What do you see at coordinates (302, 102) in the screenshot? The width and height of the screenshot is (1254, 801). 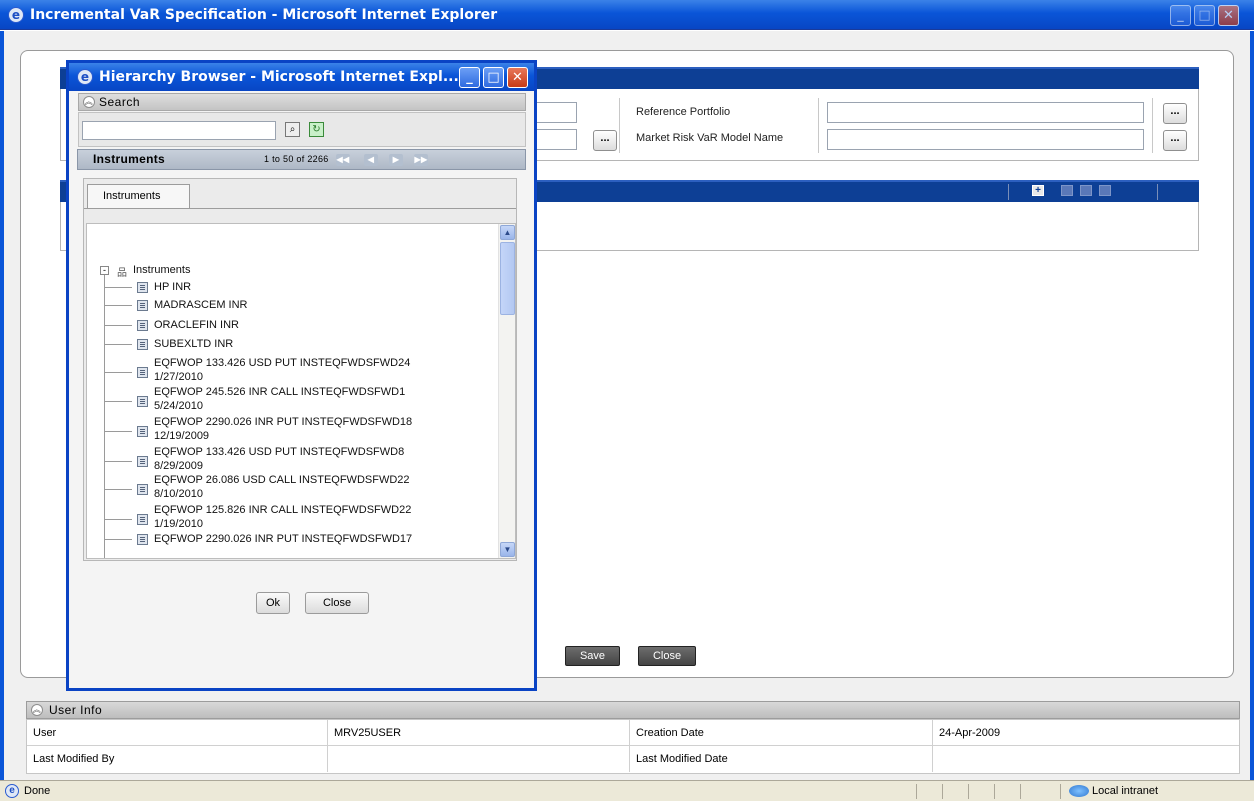 I see `search-header: ︽ Search` at bounding box center [302, 102].